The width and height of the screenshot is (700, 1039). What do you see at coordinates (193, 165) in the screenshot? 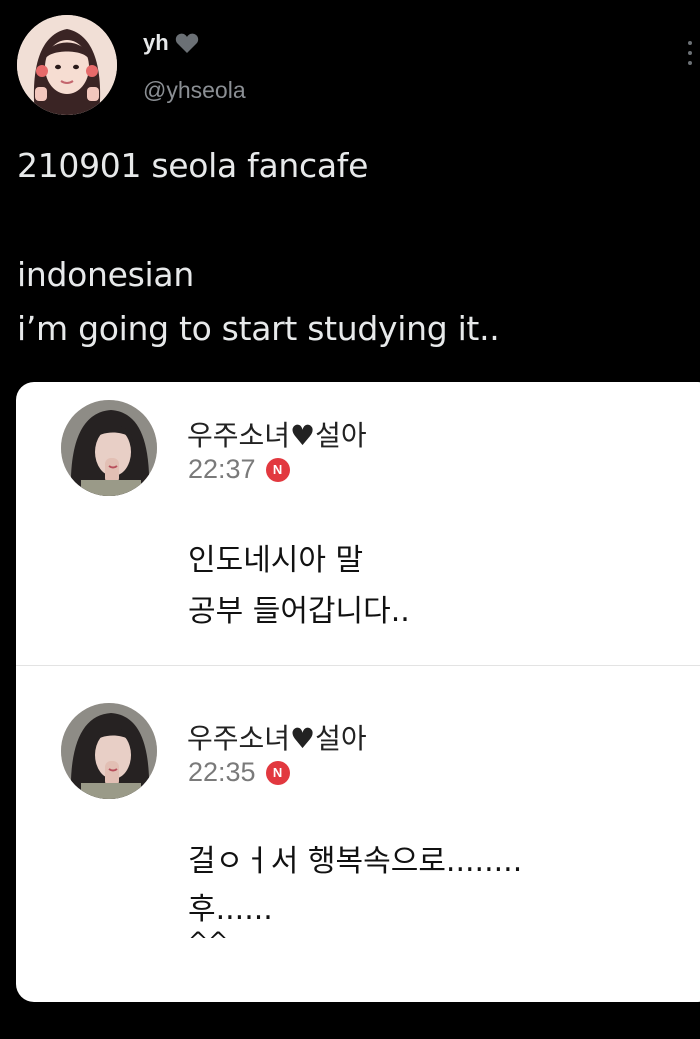
I see `tweet-text-line-1: 210901 seola fancafe` at bounding box center [193, 165].